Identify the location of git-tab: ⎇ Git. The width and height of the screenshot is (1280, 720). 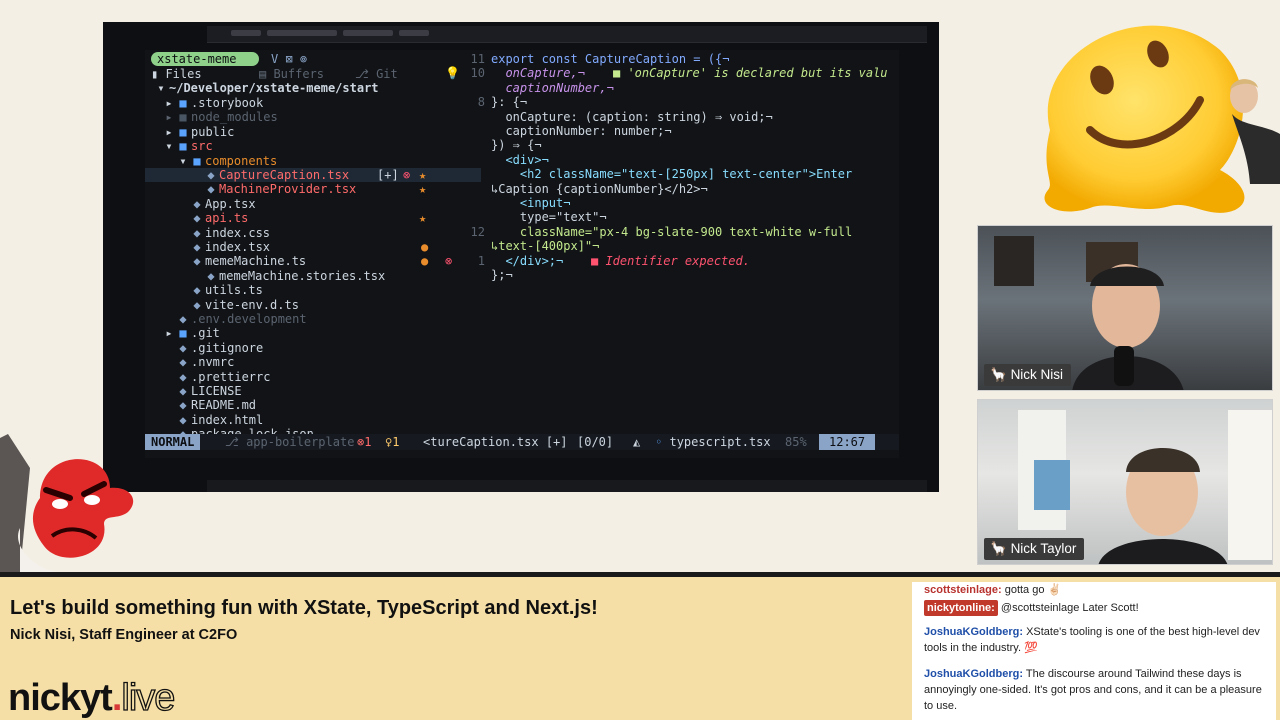
(376, 74).